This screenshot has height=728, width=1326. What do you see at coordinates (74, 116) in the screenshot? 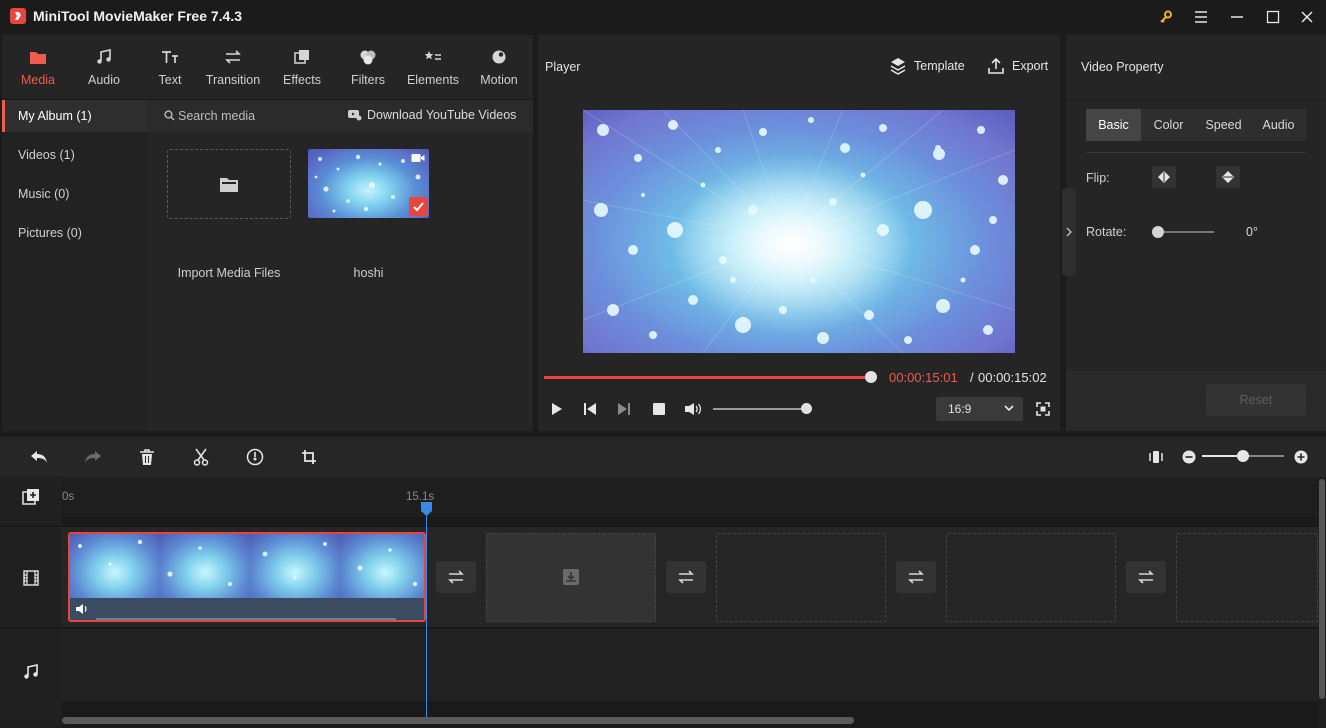
I see `nav-my-album: My Album (1)` at bounding box center [74, 116].